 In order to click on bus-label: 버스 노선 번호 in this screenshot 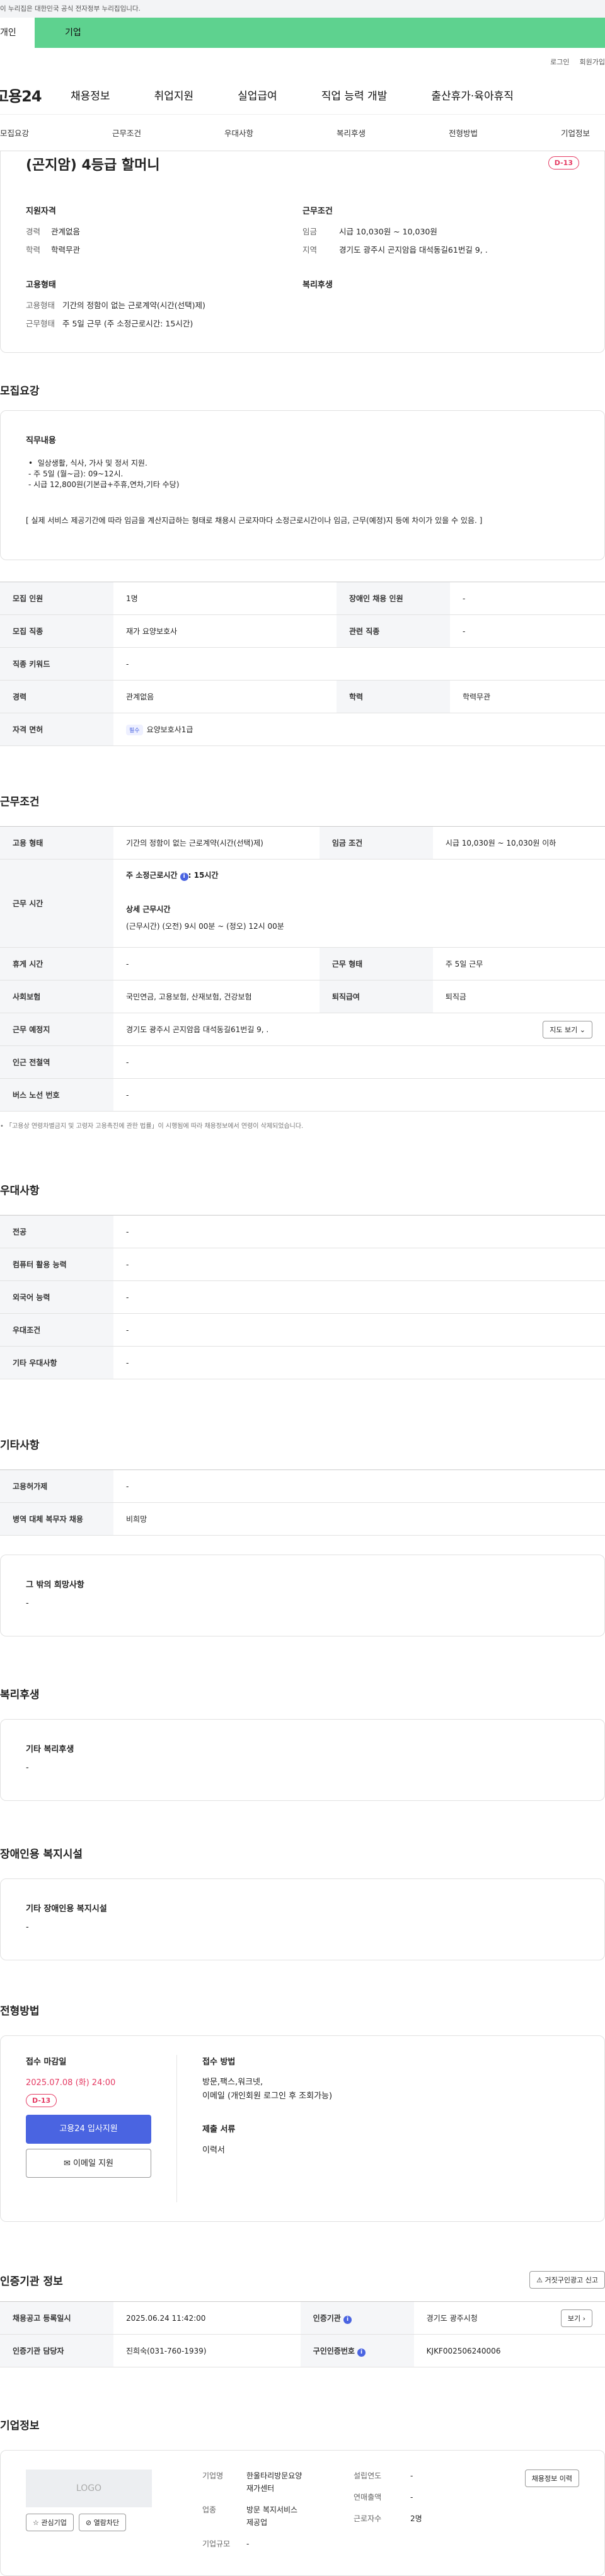, I will do `click(57, 1095)`.